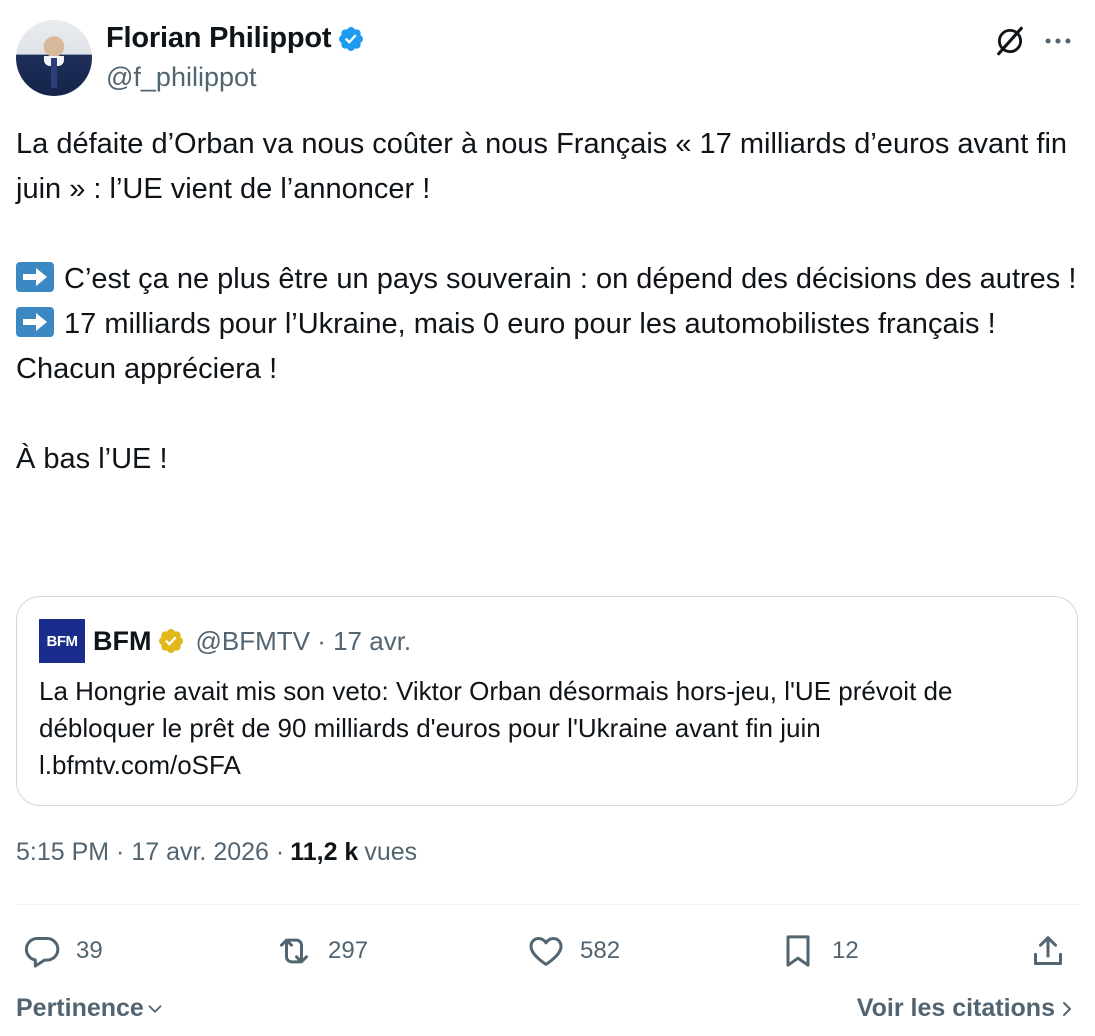  I want to click on avatar, so click(54, 58).